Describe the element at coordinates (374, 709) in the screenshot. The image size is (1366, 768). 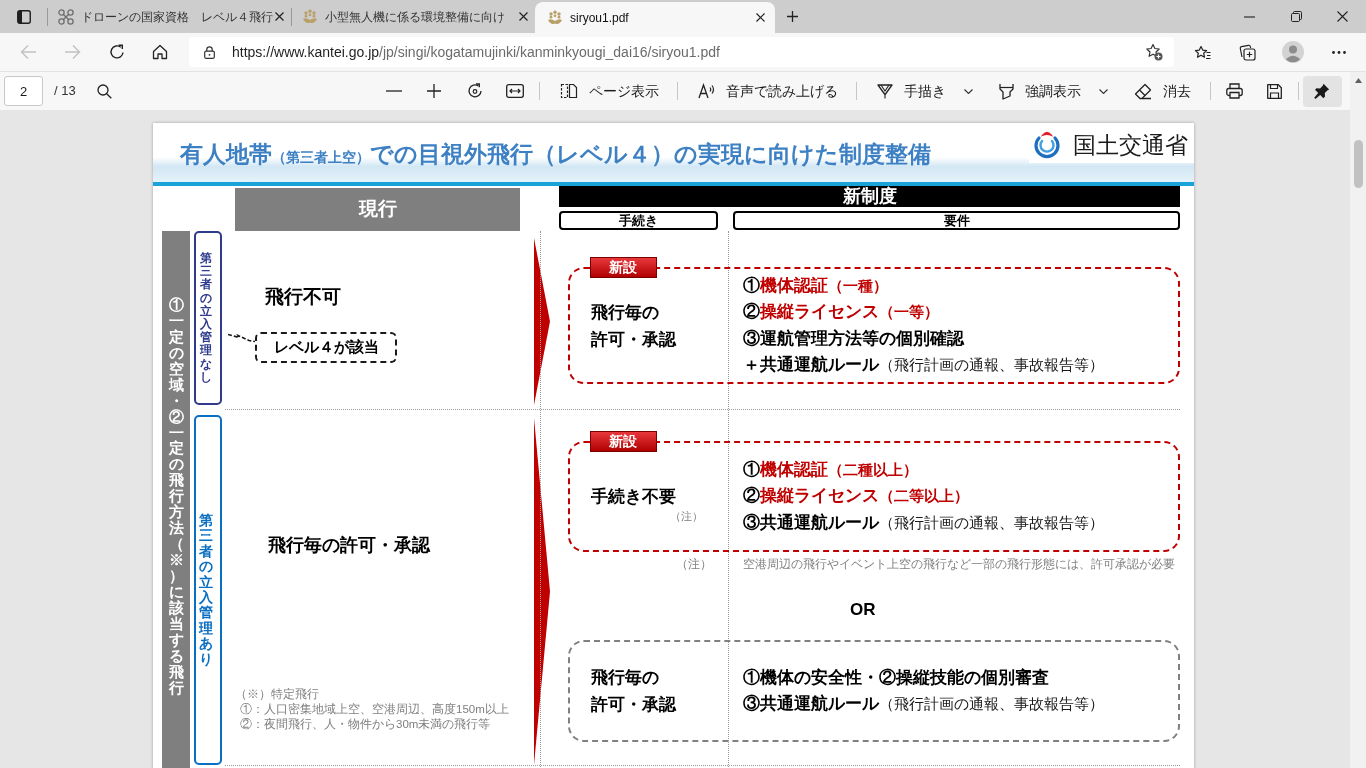
I see `footnote-item: ①：人口密集地域上空、空港周辺、高度150m以上` at that location.